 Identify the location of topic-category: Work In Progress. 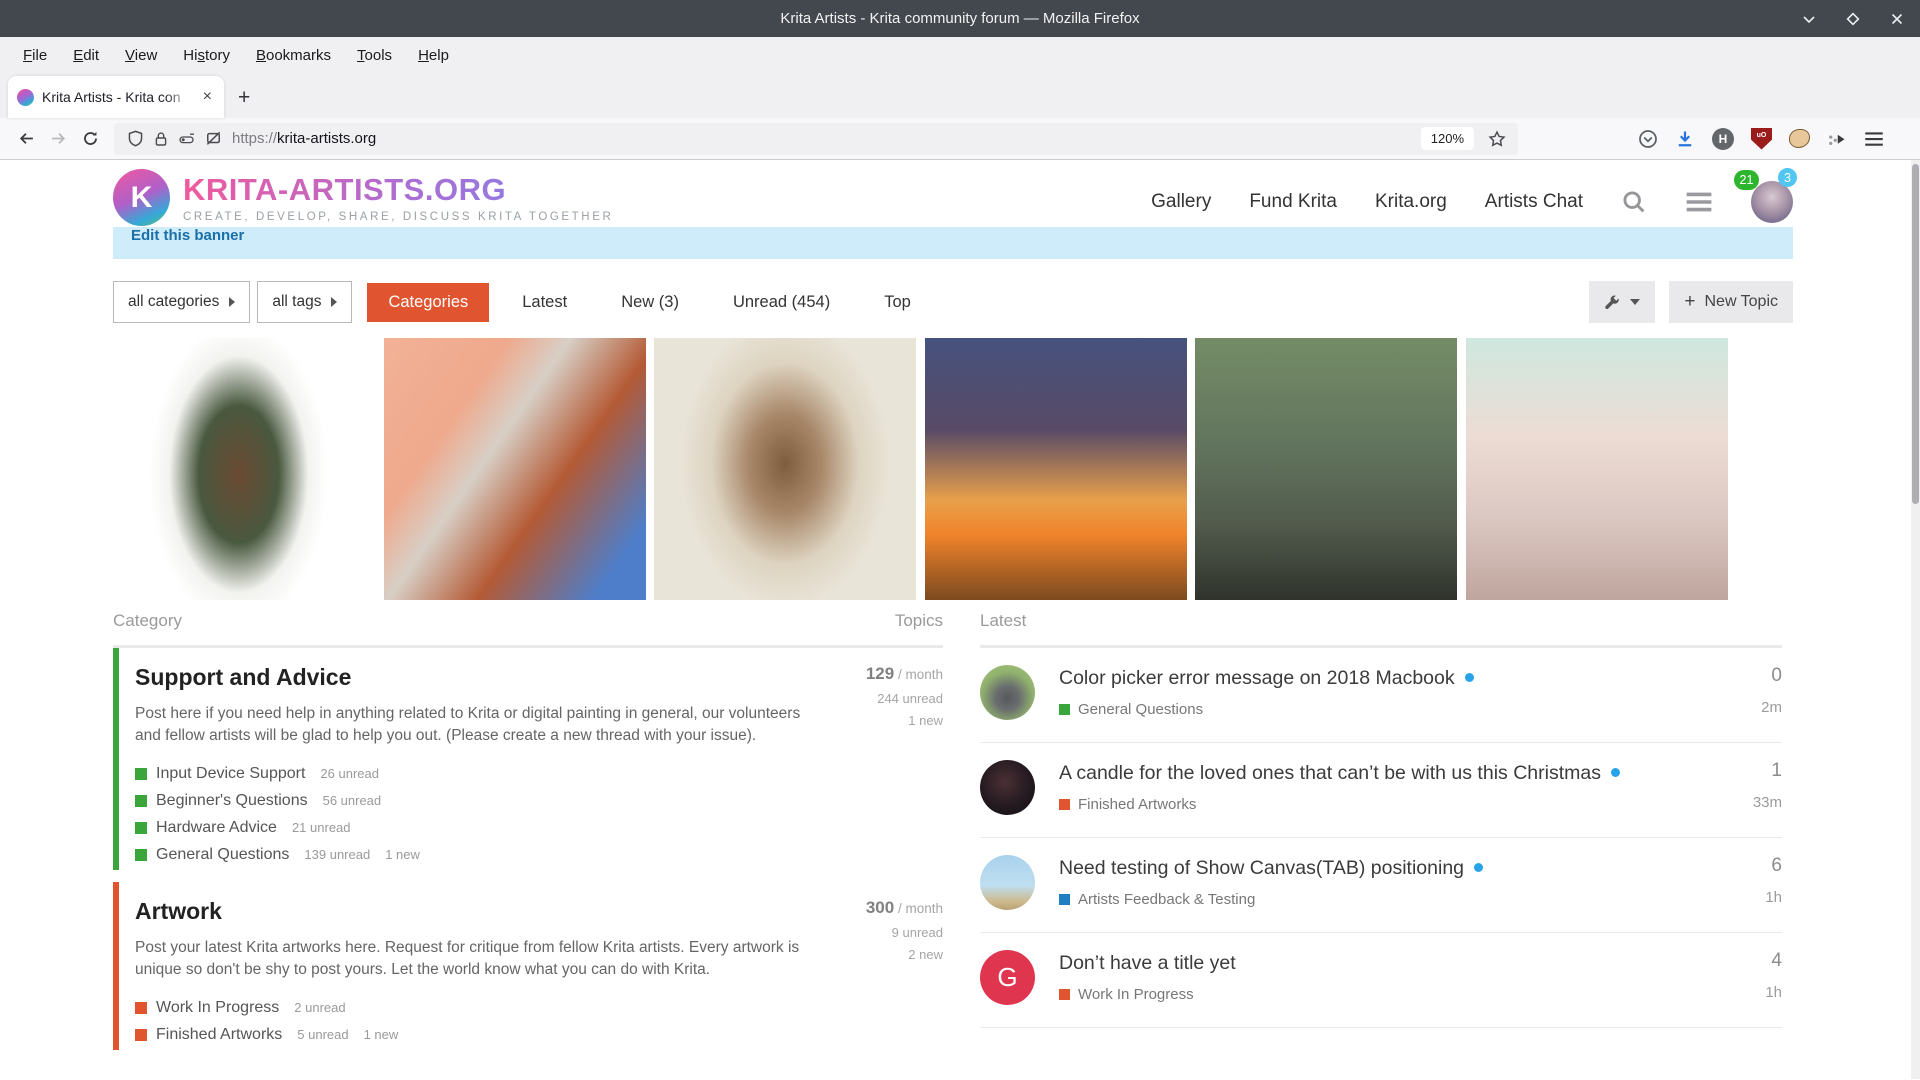
(1384, 994).